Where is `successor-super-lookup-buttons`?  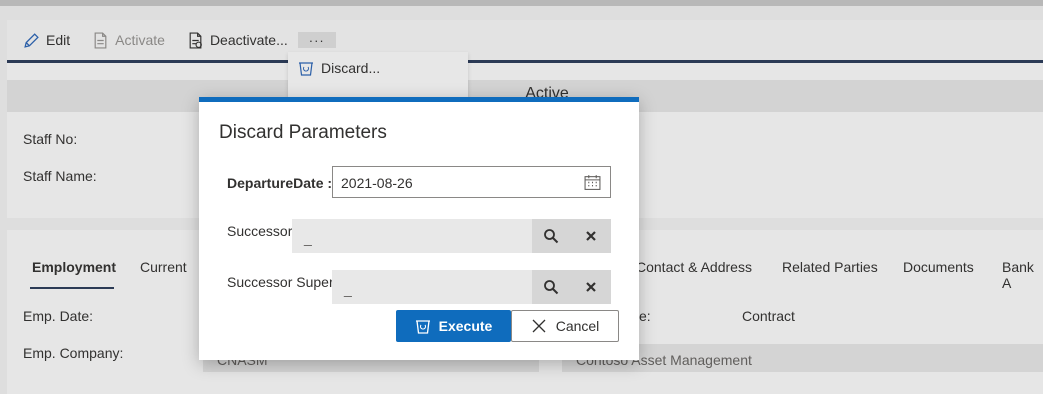
successor-super-lookup-buttons is located at coordinates (571, 287).